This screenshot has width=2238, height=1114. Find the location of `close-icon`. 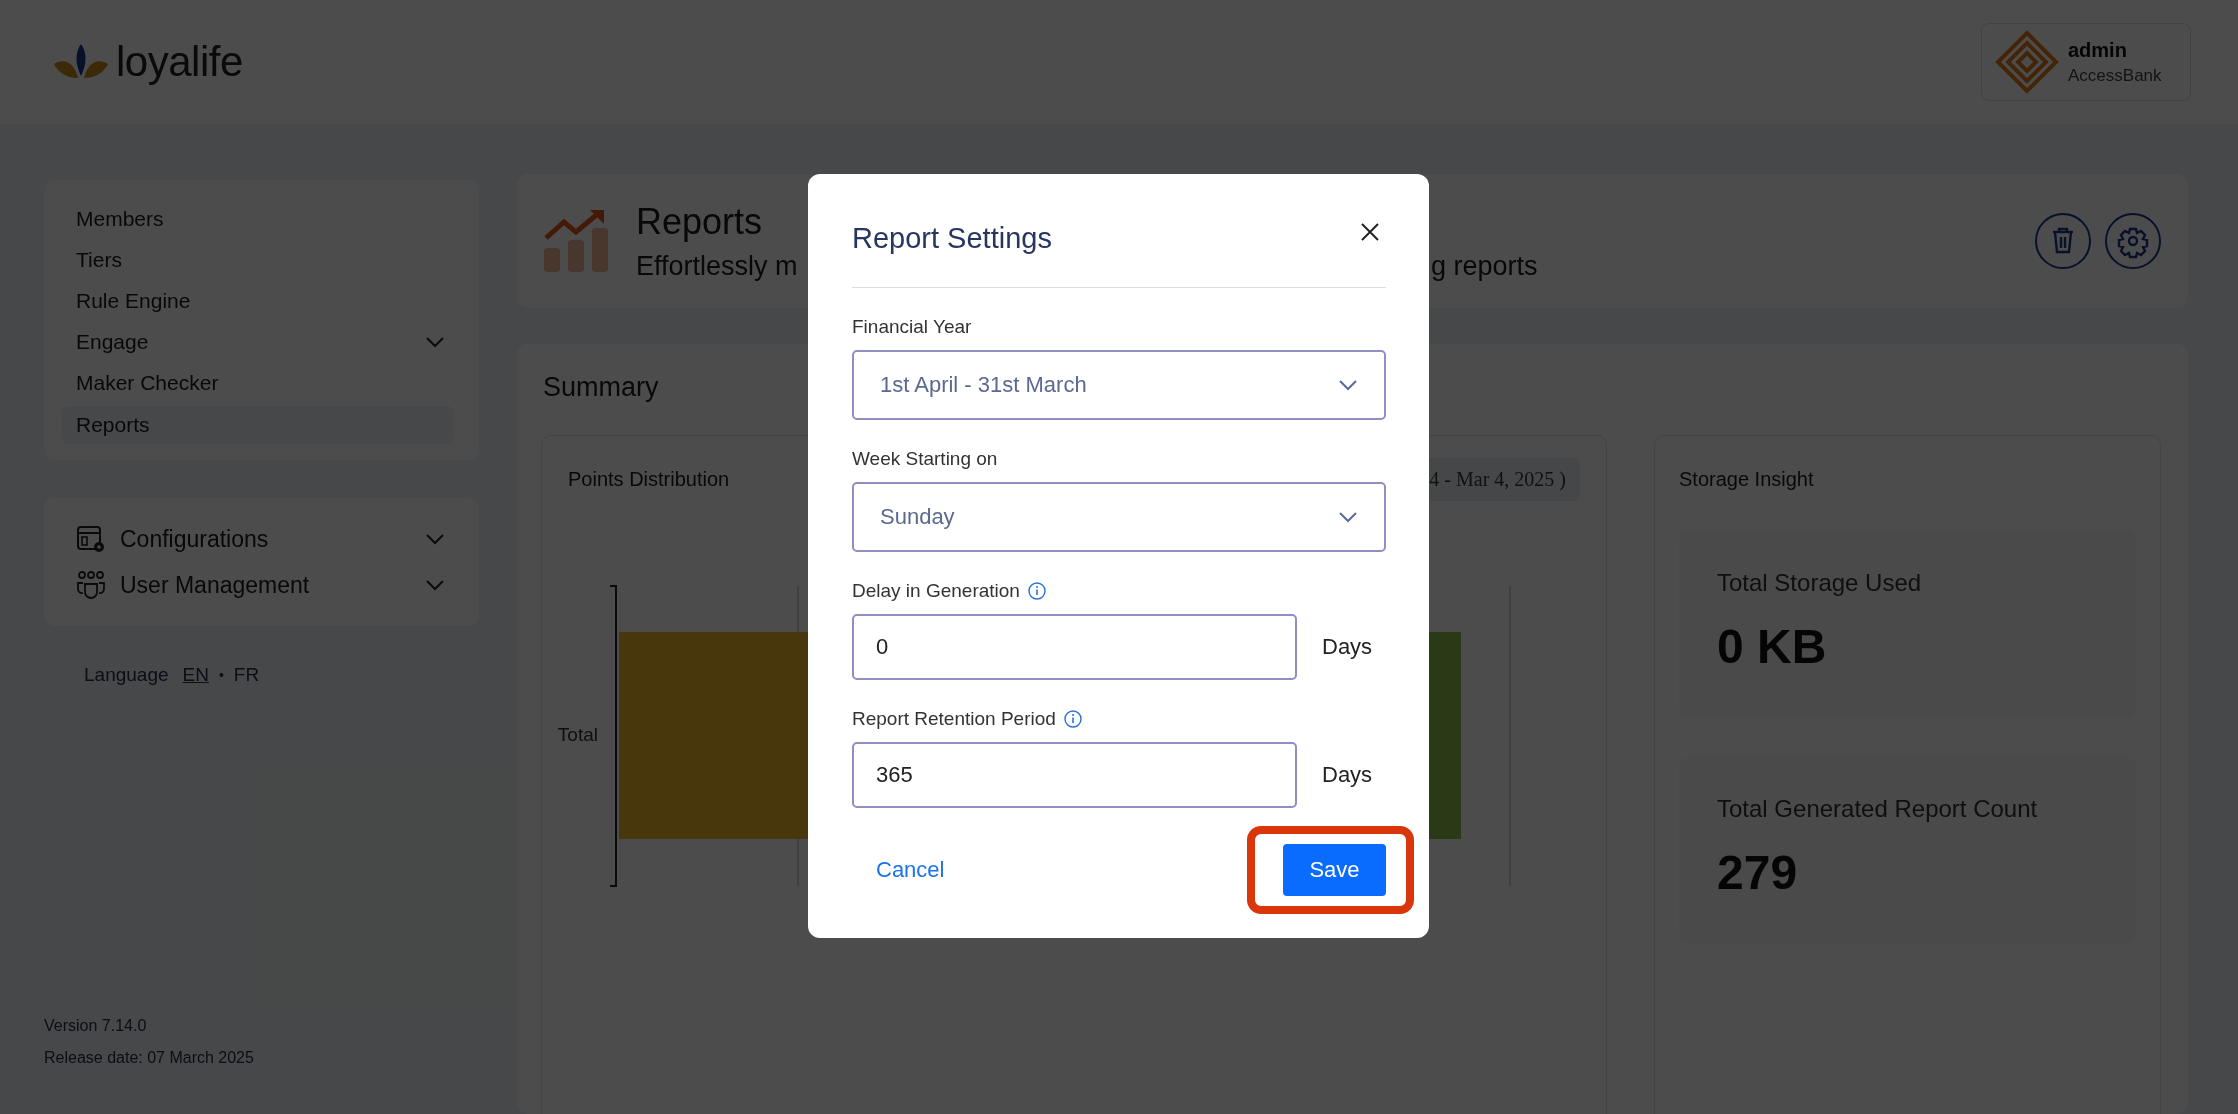

close-icon is located at coordinates (1370, 232).